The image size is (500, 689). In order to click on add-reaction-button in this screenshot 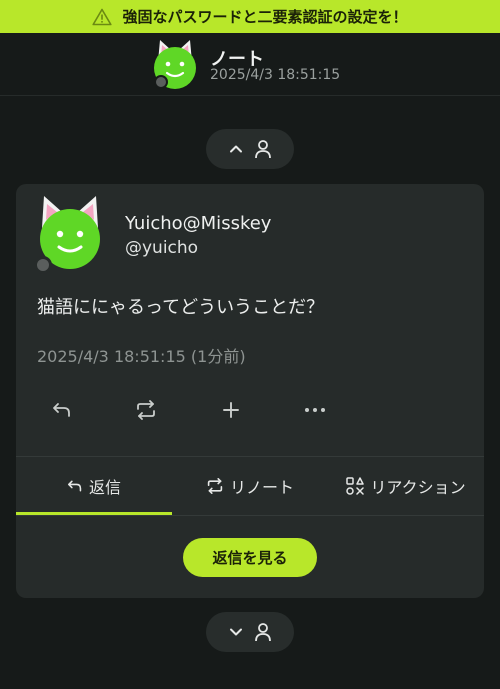, I will do `click(231, 410)`.